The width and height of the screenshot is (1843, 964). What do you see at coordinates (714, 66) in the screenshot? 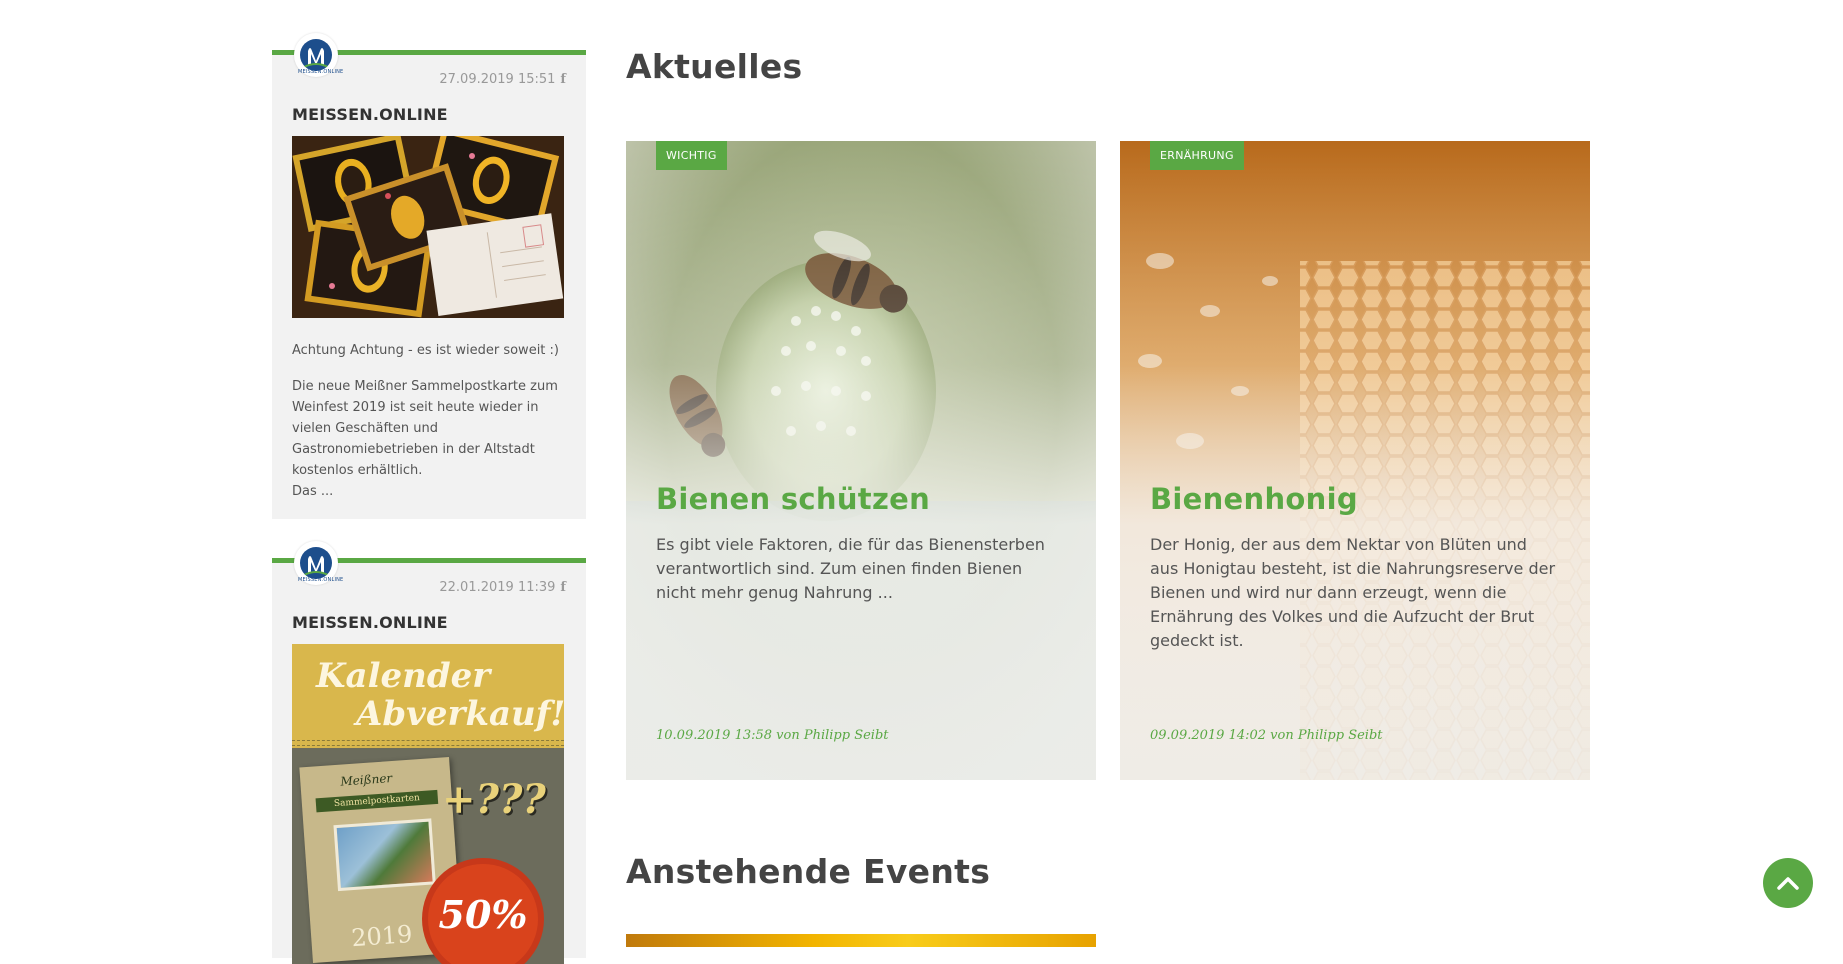
I see `news-heading: Aktuelles` at bounding box center [714, 66].